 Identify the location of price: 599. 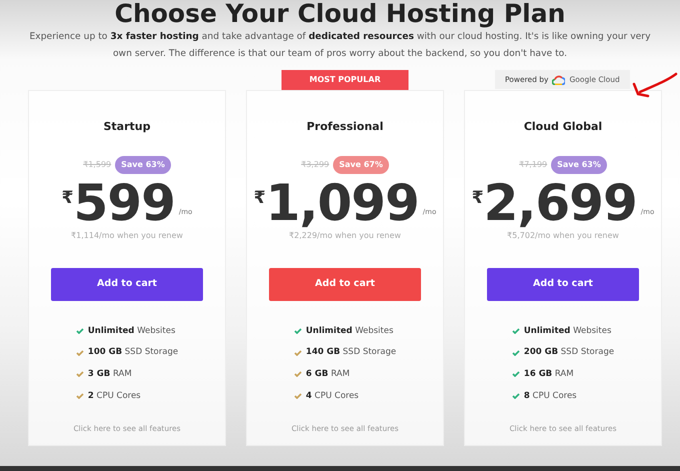
(124, 203).